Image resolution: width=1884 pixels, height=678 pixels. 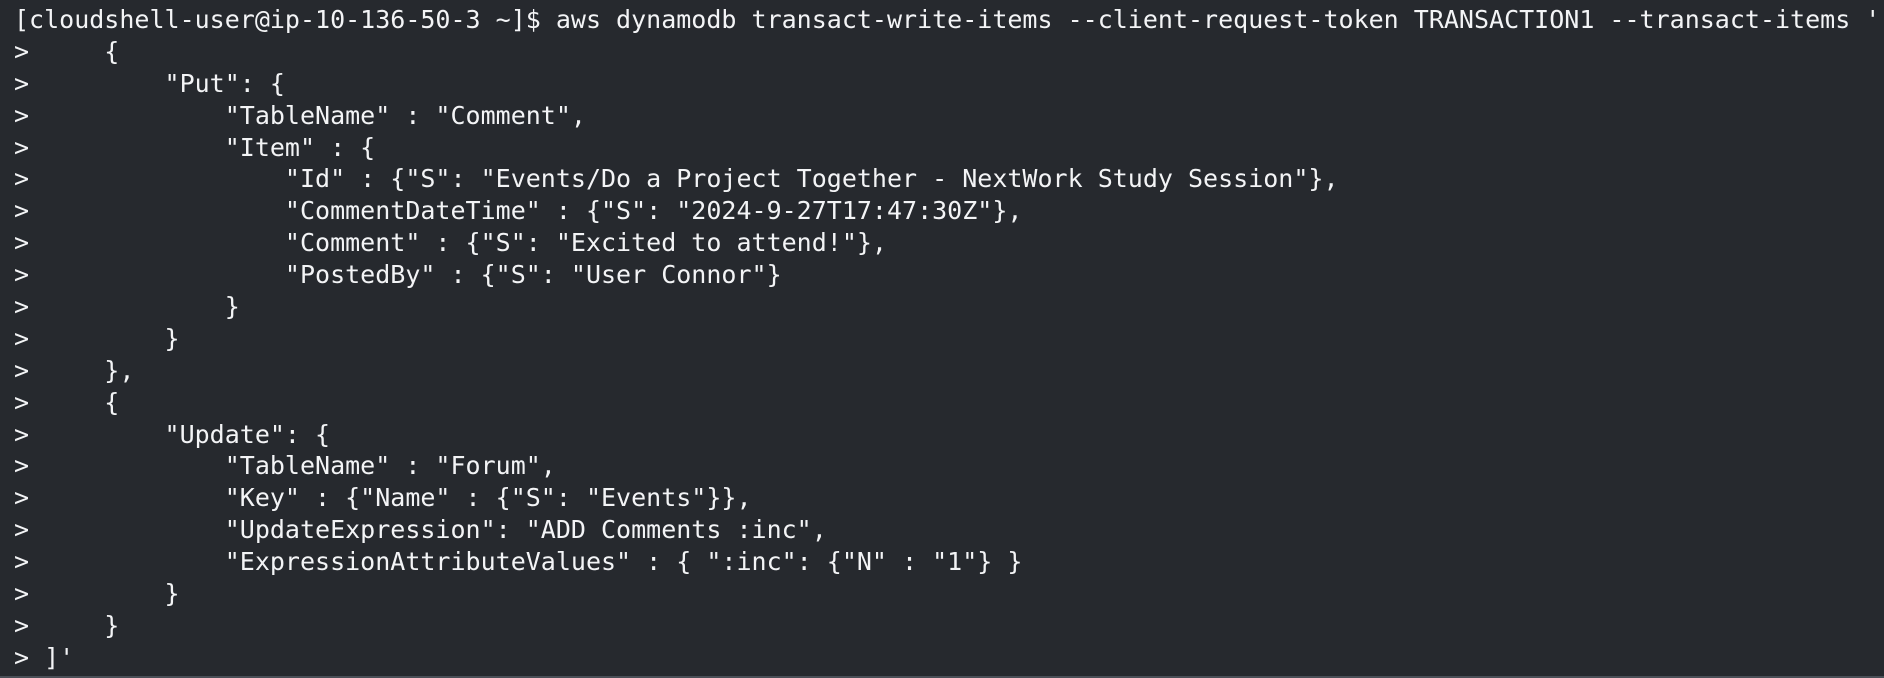 I want to click on terminal-continuation-line: > "Item" : {, so click(x=195, y=147).